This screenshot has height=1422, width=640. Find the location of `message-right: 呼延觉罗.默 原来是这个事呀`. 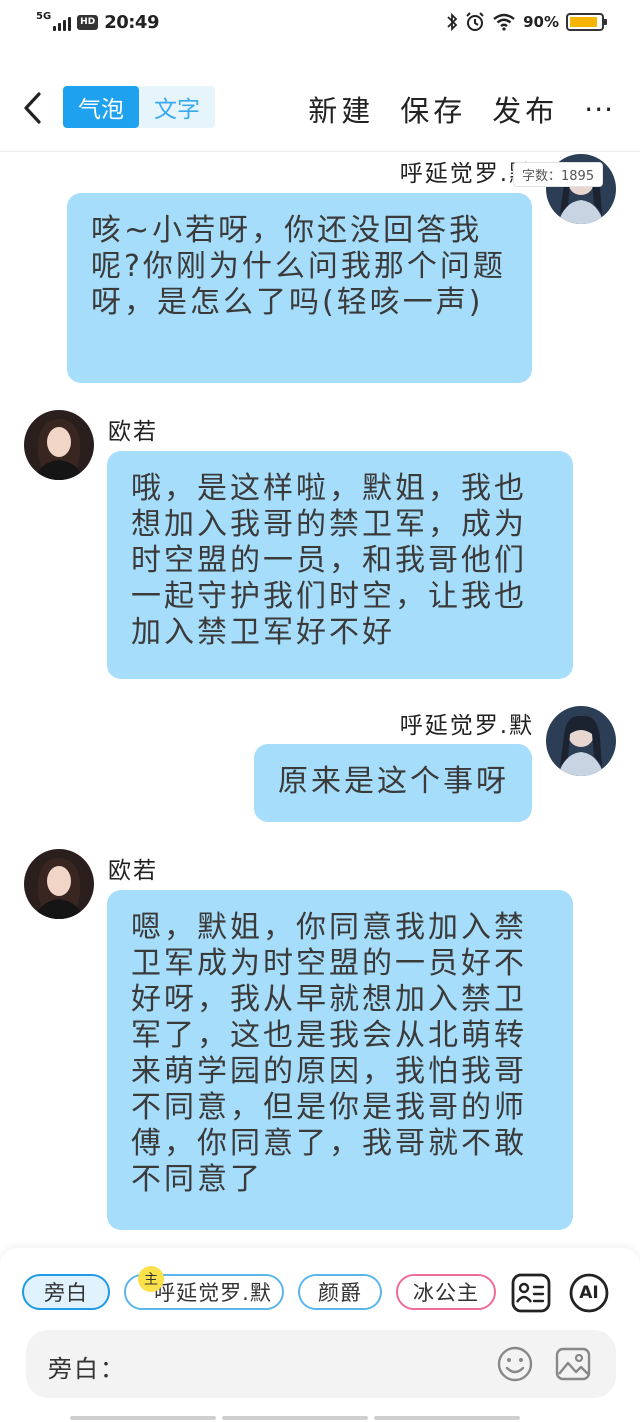

message-right: 呼延觉罗.默 原来是这个事呀 is located at coordinates (320, 764).